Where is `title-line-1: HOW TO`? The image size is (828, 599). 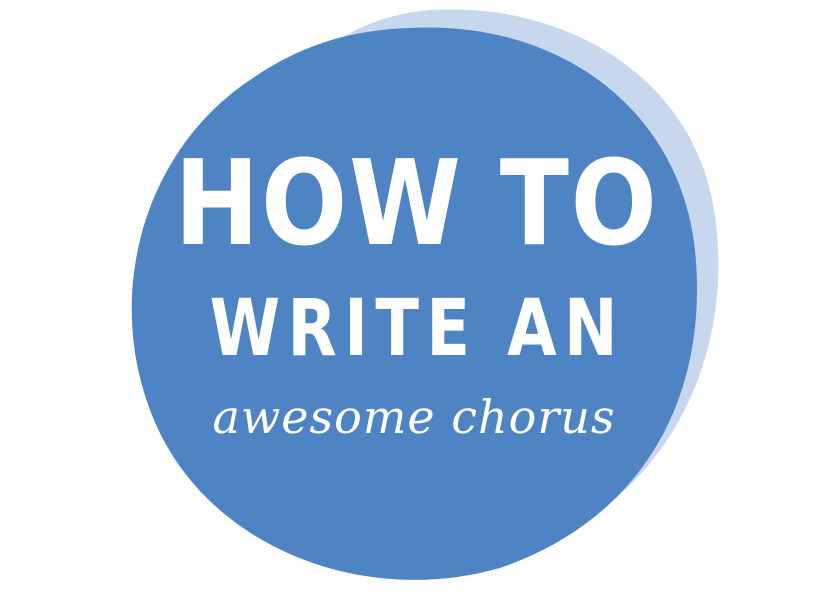 title-line-1: HOW TO is located at coordinates (416, 203).